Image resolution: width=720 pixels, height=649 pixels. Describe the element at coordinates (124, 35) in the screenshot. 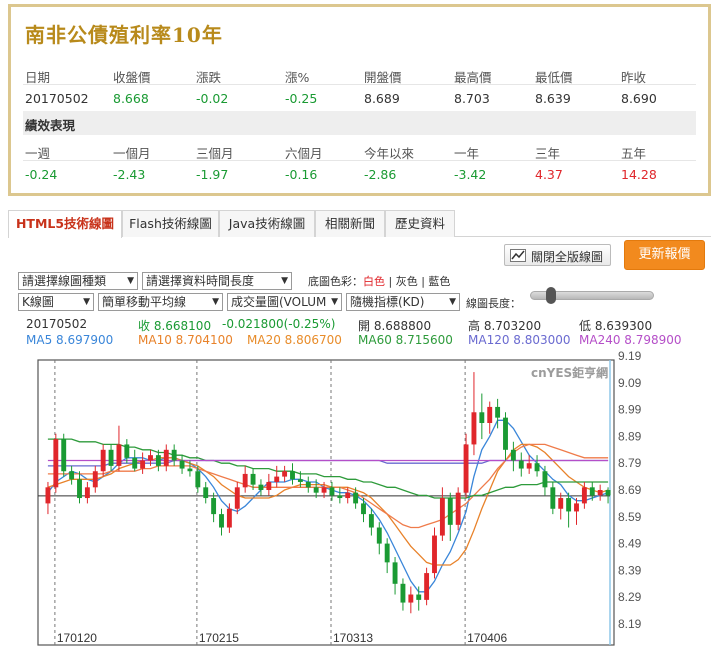

I see `page-title: 南非公債殖利率10年` at that location.